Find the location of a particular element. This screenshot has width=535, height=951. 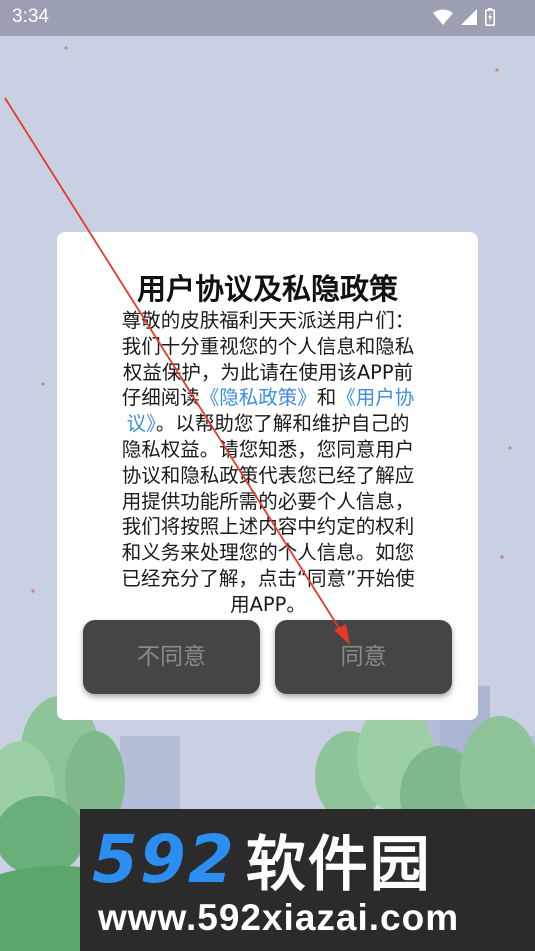

agree-button: 同意 is located at coordinates (363, 657).